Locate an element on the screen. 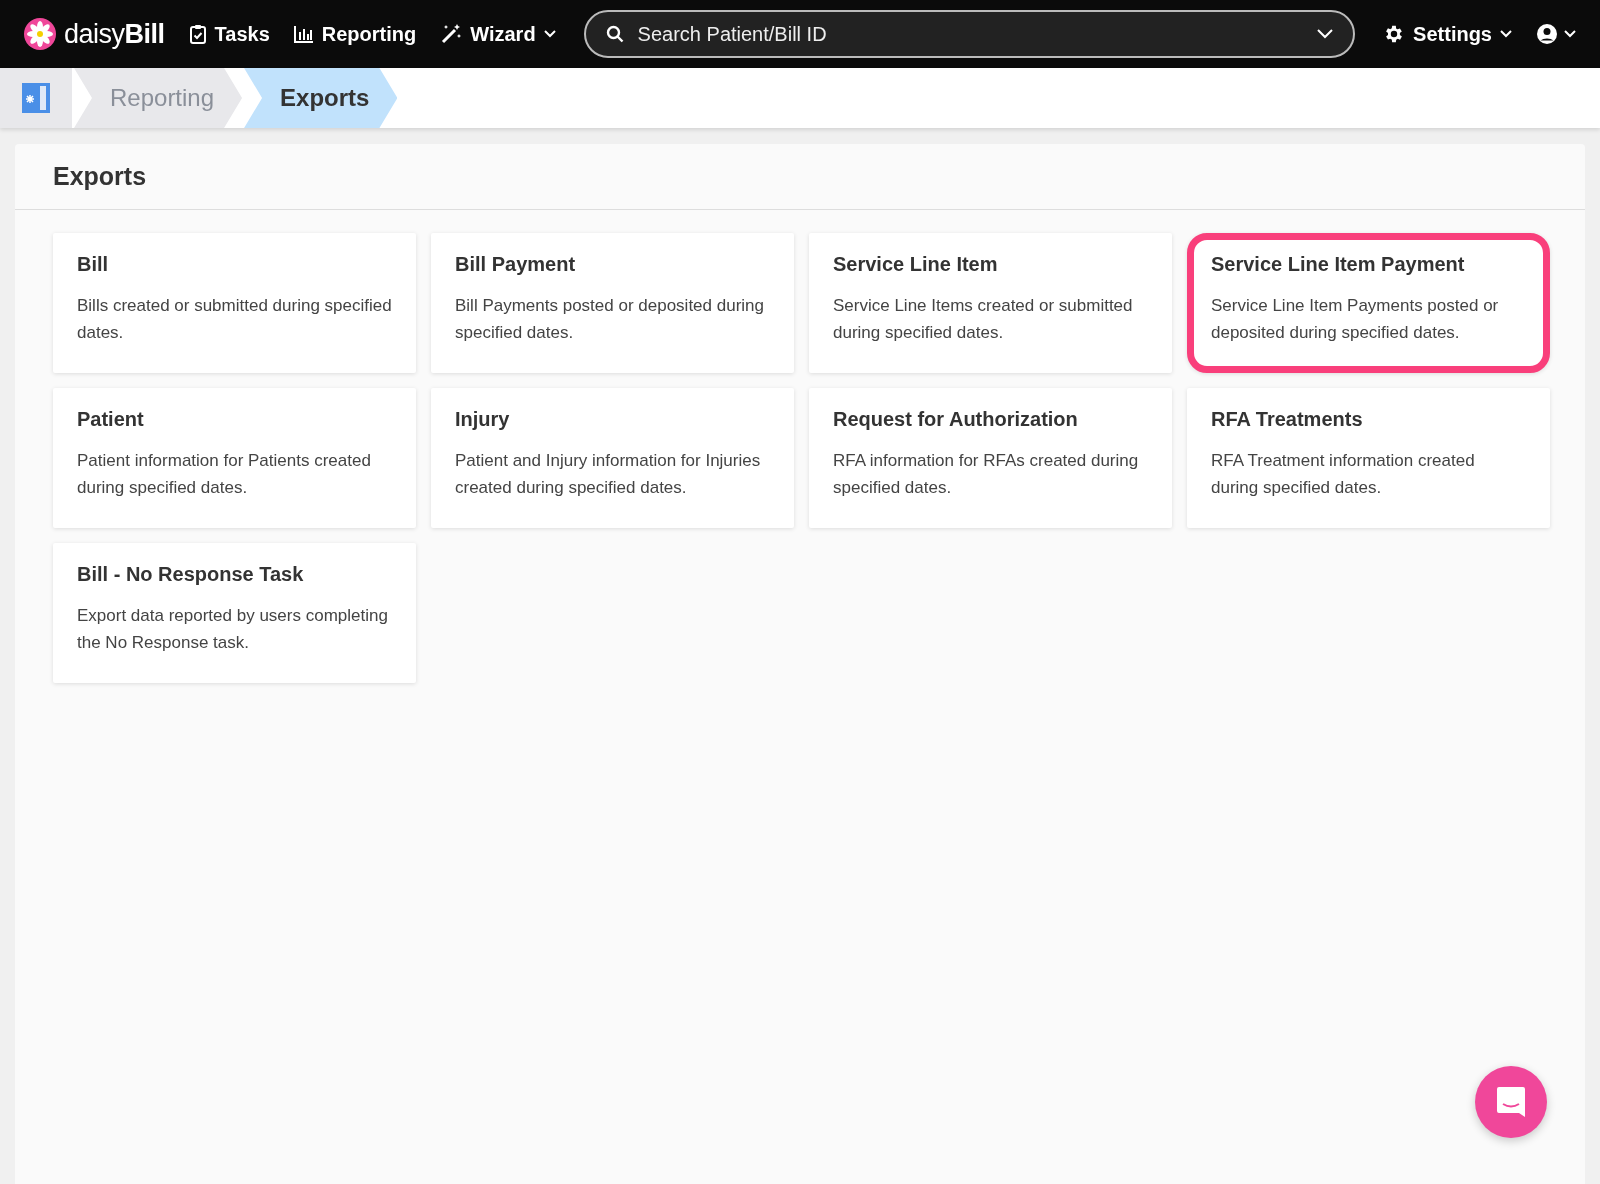  export-card: Injury Patient and Injury information for Injuries created during specified dates. is located at coordinates (612, 458).